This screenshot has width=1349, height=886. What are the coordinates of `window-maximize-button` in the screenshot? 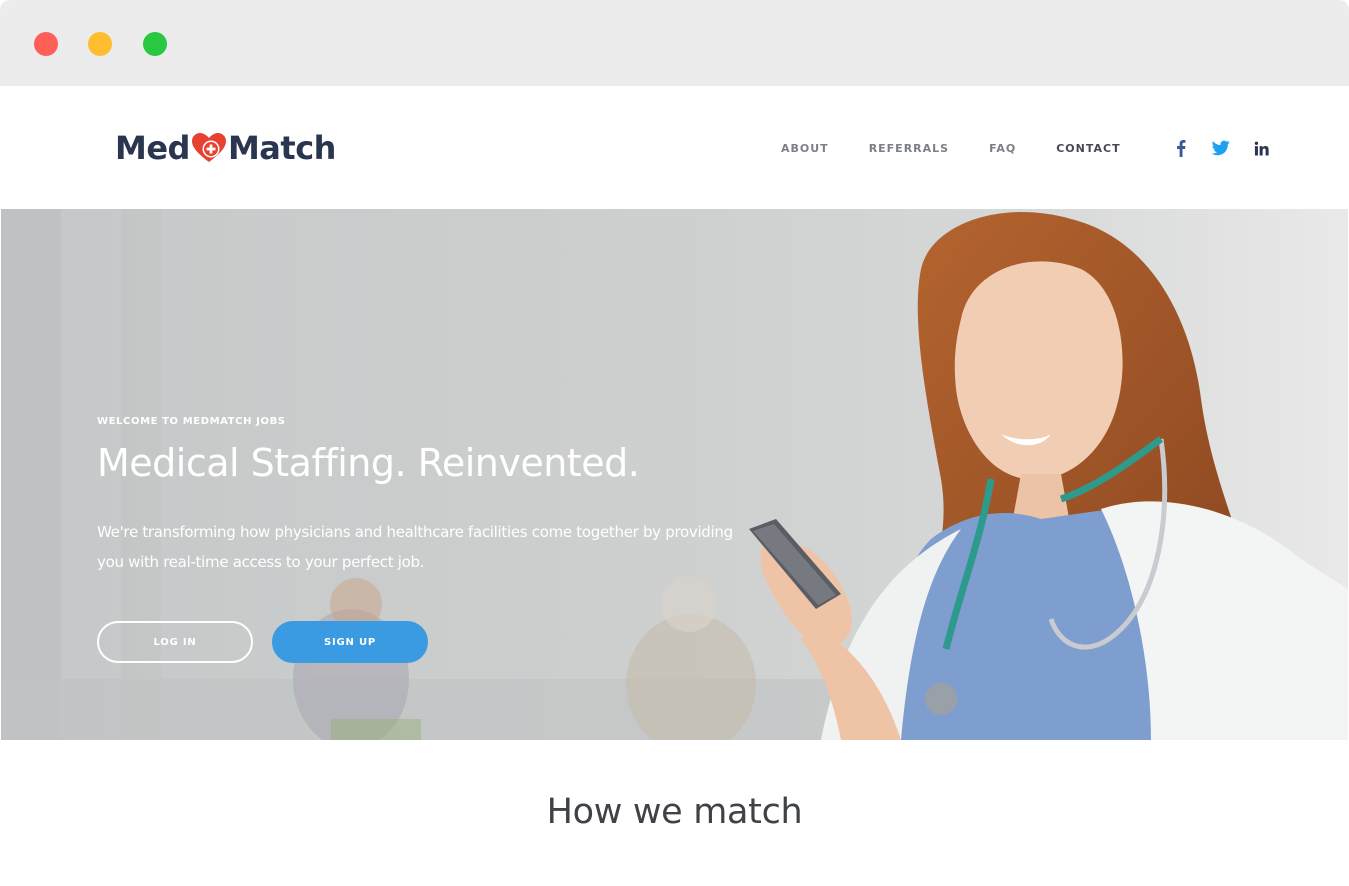 It's located at (155, 44).